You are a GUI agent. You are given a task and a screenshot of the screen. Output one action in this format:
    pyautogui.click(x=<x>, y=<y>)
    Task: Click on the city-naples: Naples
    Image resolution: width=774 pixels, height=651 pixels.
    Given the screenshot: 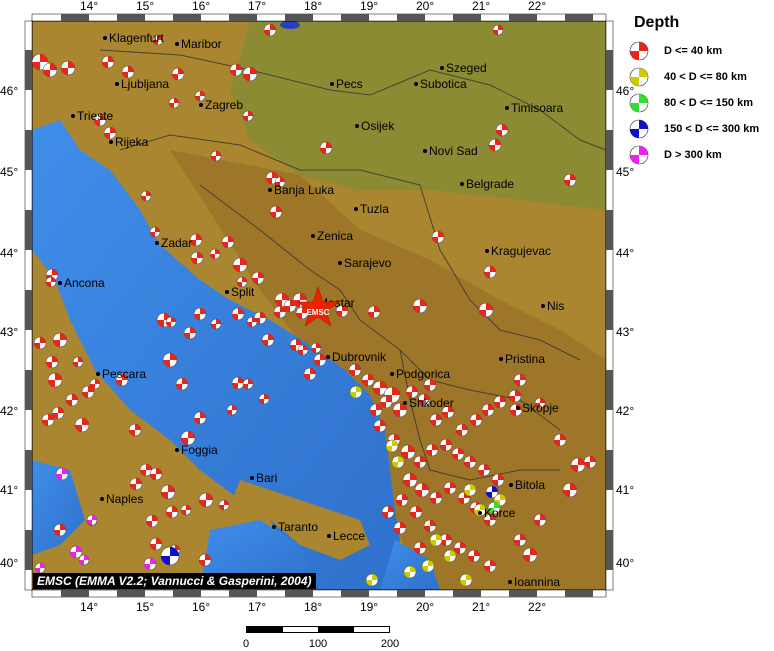 What is the action you would take?
    pyautogui.click(x=121, y=499)
    